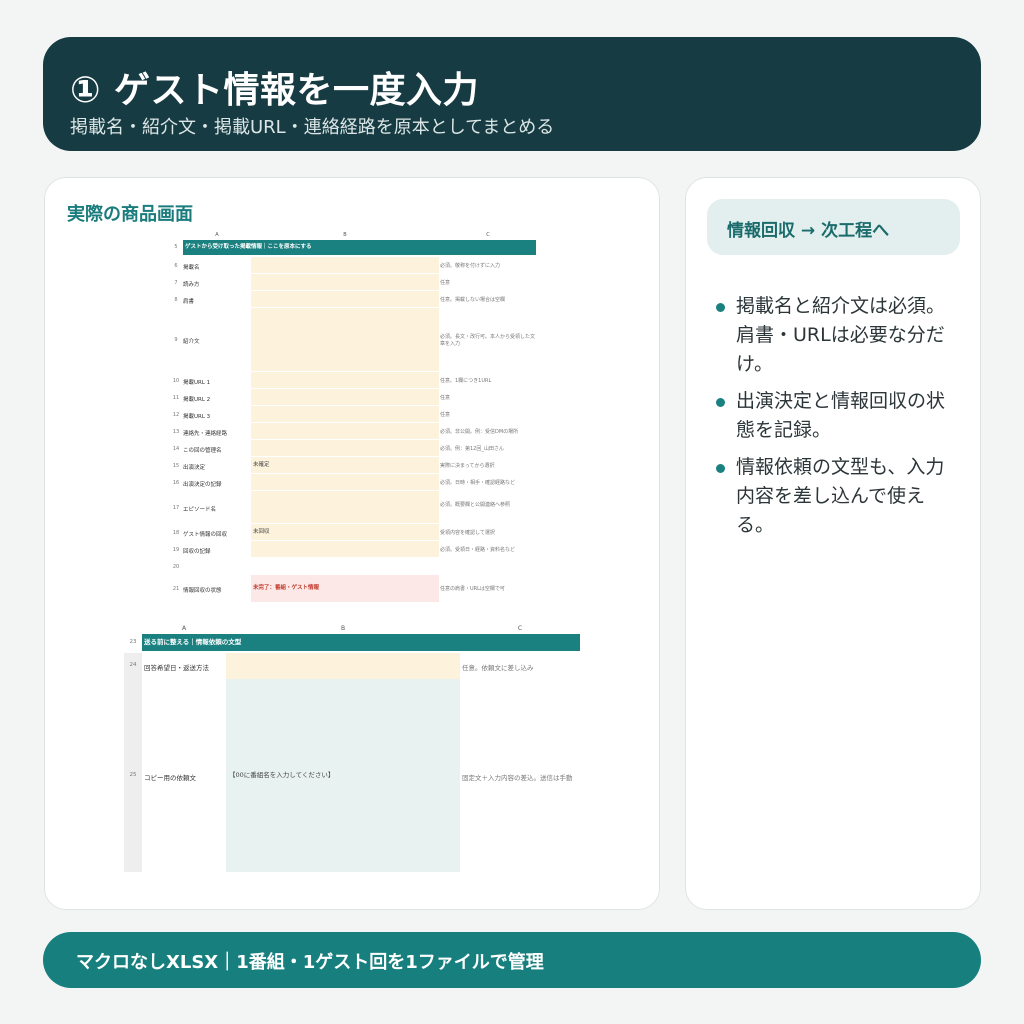  I want to click on field-note: 必須。日時・相手・確認経路など, so click(478, 482).